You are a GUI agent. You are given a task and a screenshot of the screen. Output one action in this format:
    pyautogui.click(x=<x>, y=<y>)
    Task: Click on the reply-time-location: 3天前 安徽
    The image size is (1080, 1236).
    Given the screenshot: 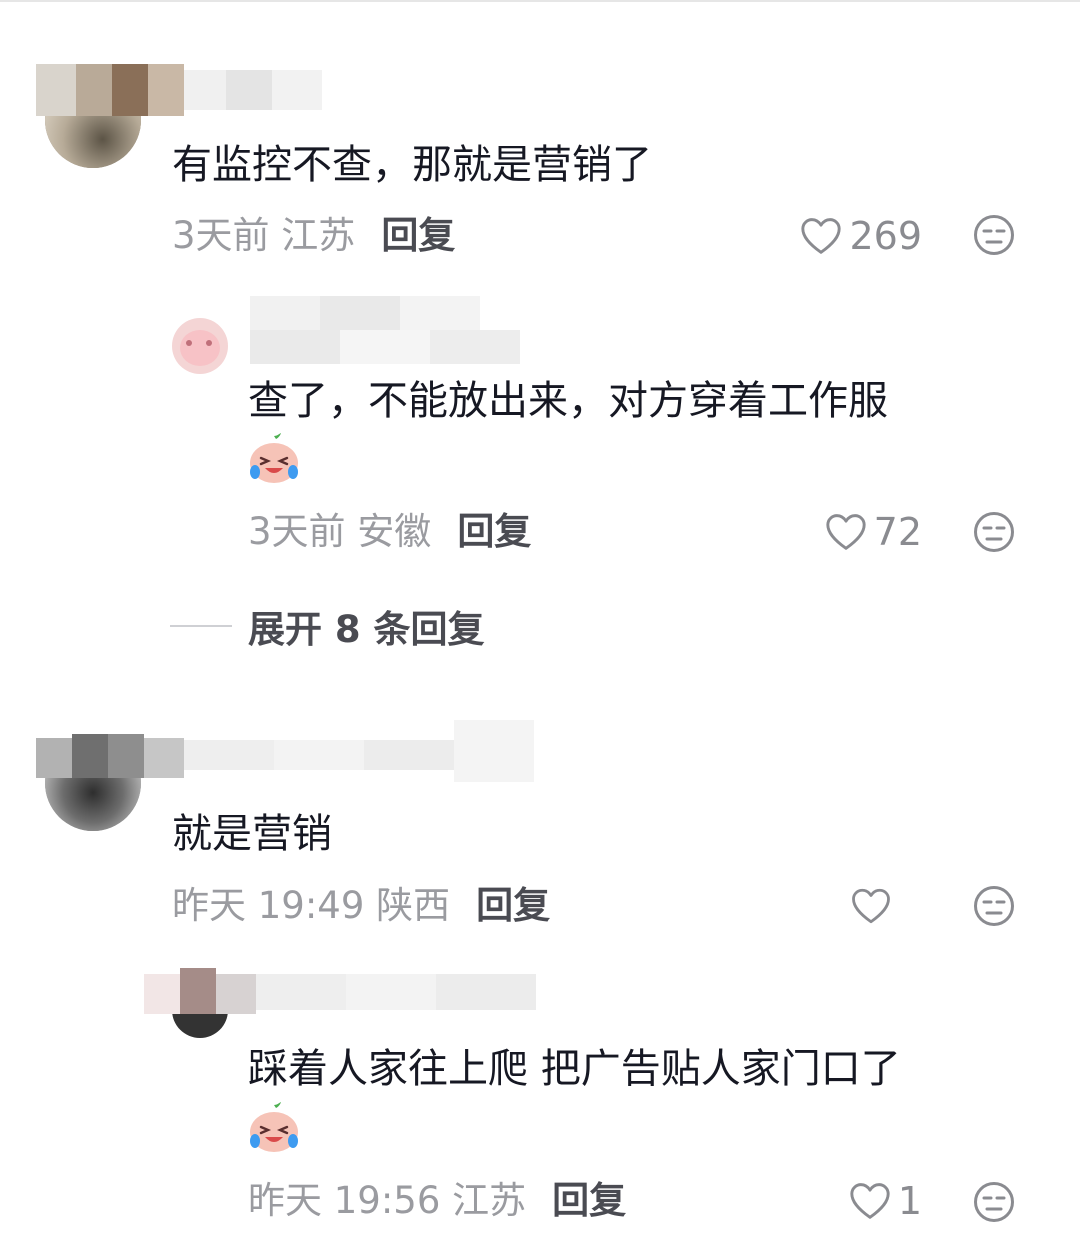 What is the action you would take?
    pyautogui.click(x=340, y=531)
    